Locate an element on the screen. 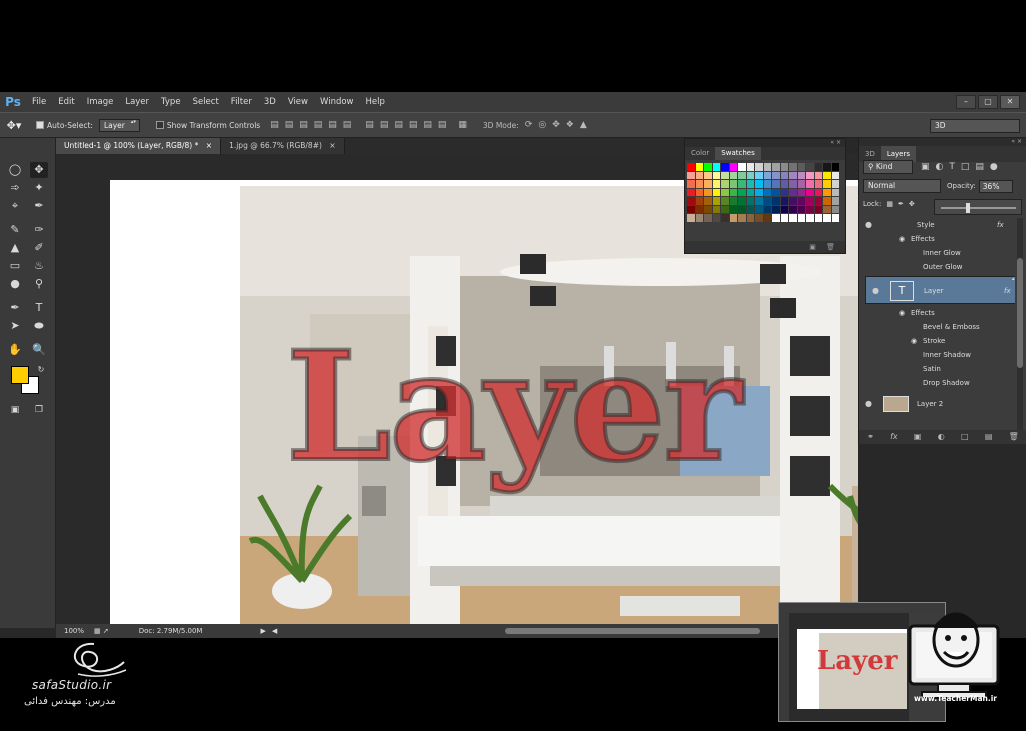  pen-tool-icon: ✒ is located at coordinates (15, 308).